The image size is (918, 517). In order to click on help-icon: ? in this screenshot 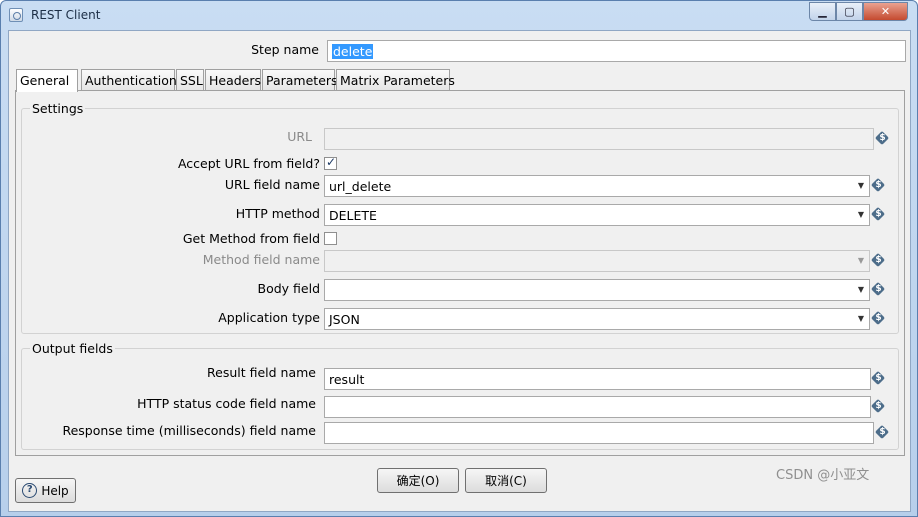, I will do `click(30, 490)`.